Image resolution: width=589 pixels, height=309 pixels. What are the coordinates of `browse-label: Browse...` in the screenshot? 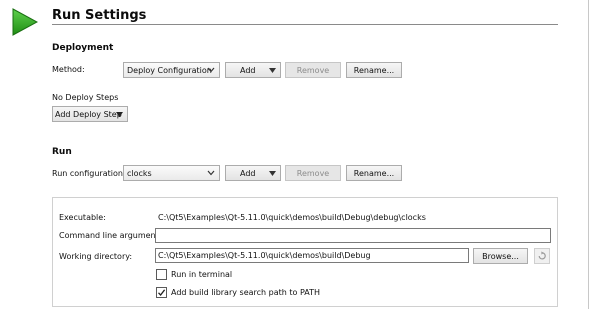 It's located at (500, 256).